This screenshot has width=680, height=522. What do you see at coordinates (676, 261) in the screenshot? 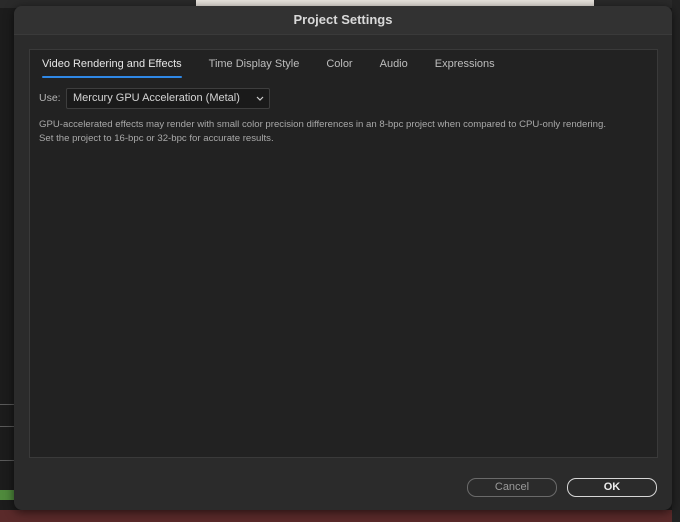
I see `background-right-panel` at bounding box center [676, 261].